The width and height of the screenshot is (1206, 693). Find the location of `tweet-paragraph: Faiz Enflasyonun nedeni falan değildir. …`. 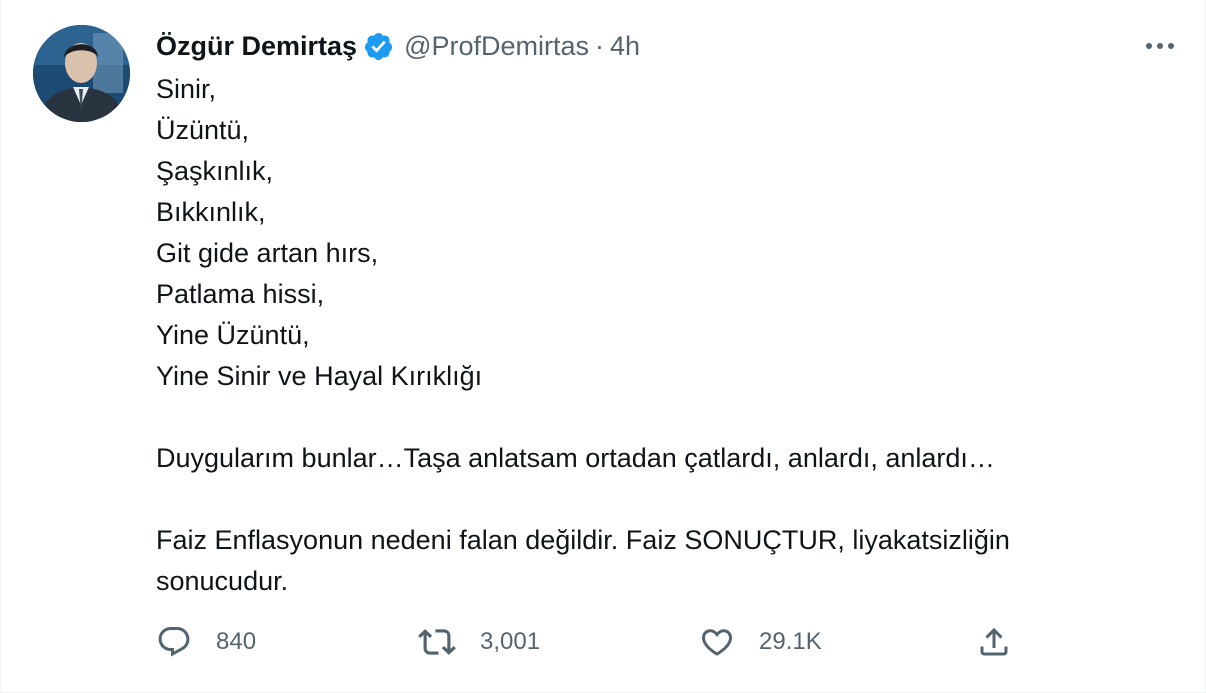

tweet-paragraph: Faiz Enflasyonun nedeni falan değildir. … is located at coordinates (583, 560).